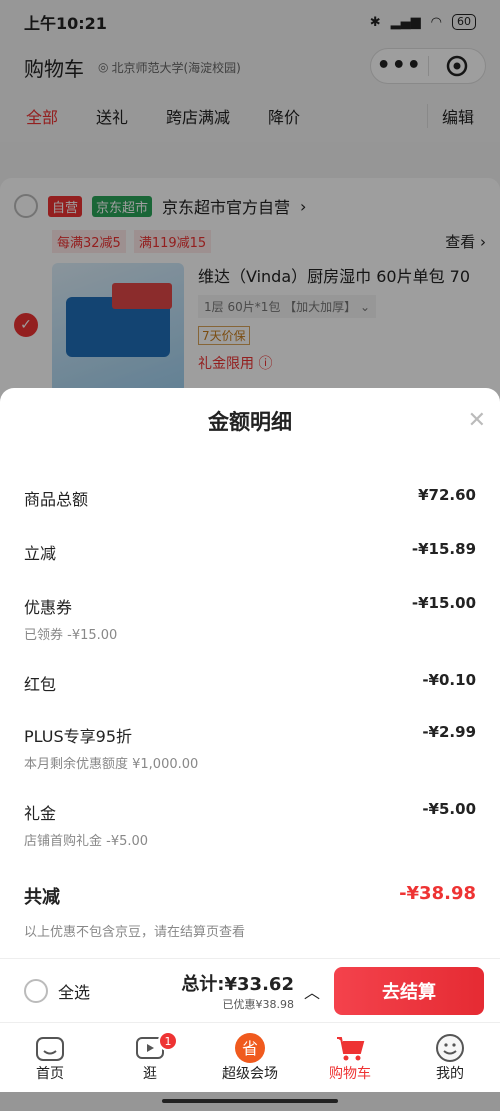 This screenshot has width=500, height=1111. What do you see at coordinates (40, 553) in the screenshot?
I see `row-label: 立减` at bounding box center [40, 553].